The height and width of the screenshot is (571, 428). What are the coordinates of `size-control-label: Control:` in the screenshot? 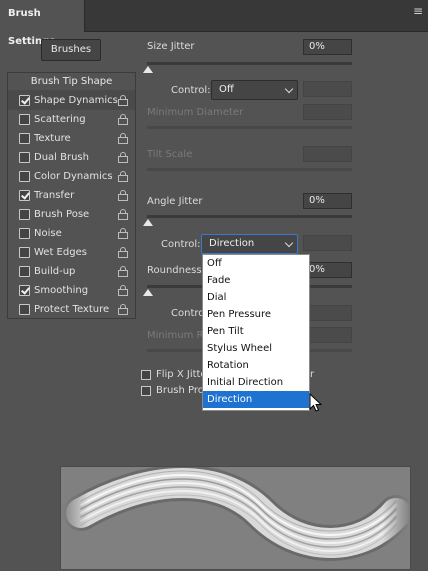 It's located at (191, 90).